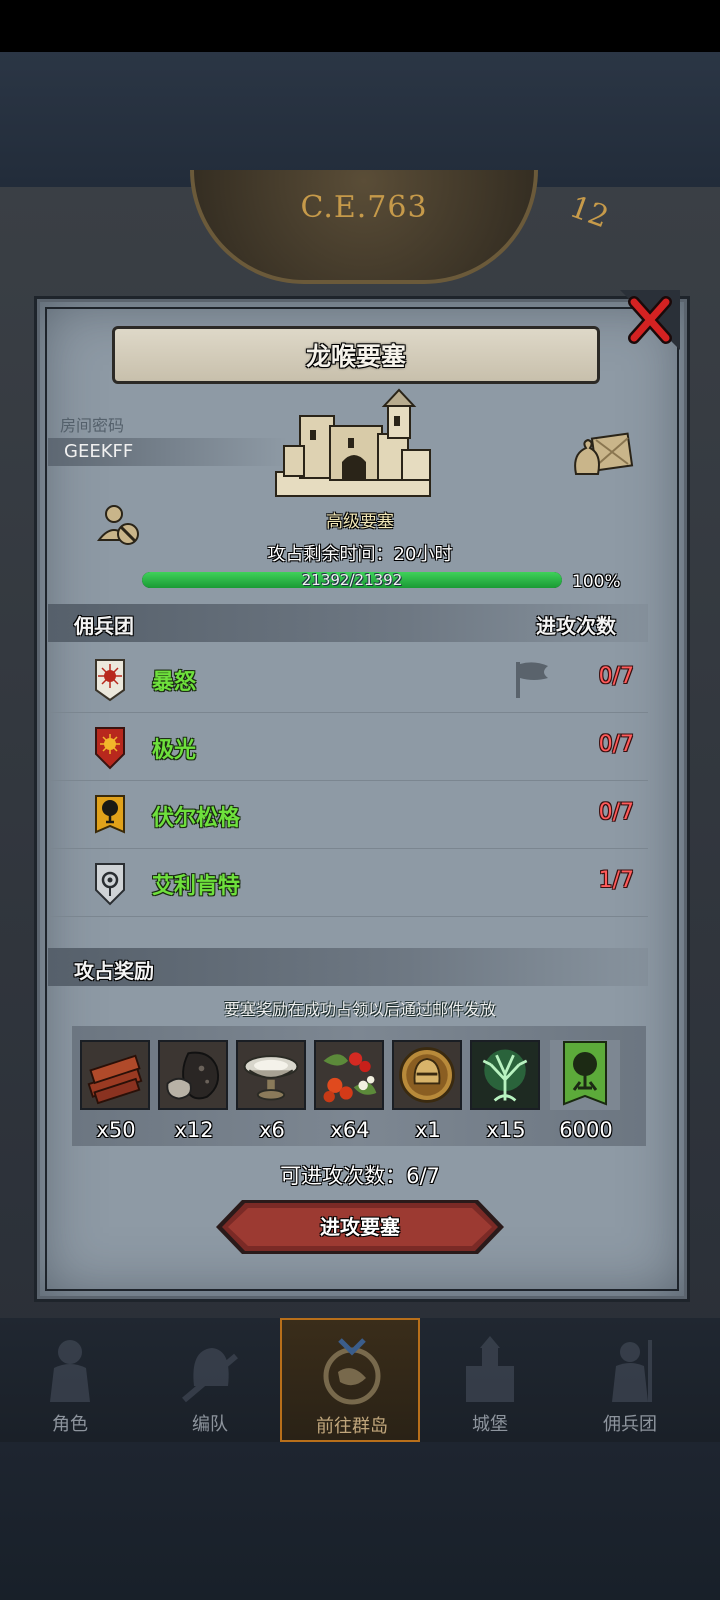 This screenshot has height=1600, width=720. I want to click on tree-banner-icon, so click(585, 1075).